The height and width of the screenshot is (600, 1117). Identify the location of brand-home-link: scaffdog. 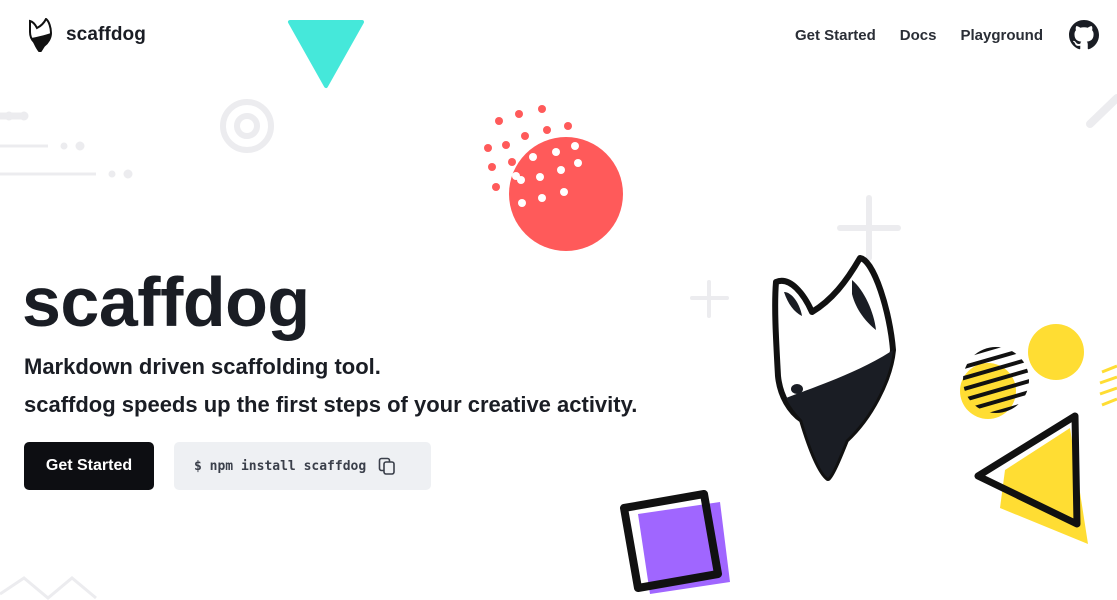
(87, 35).